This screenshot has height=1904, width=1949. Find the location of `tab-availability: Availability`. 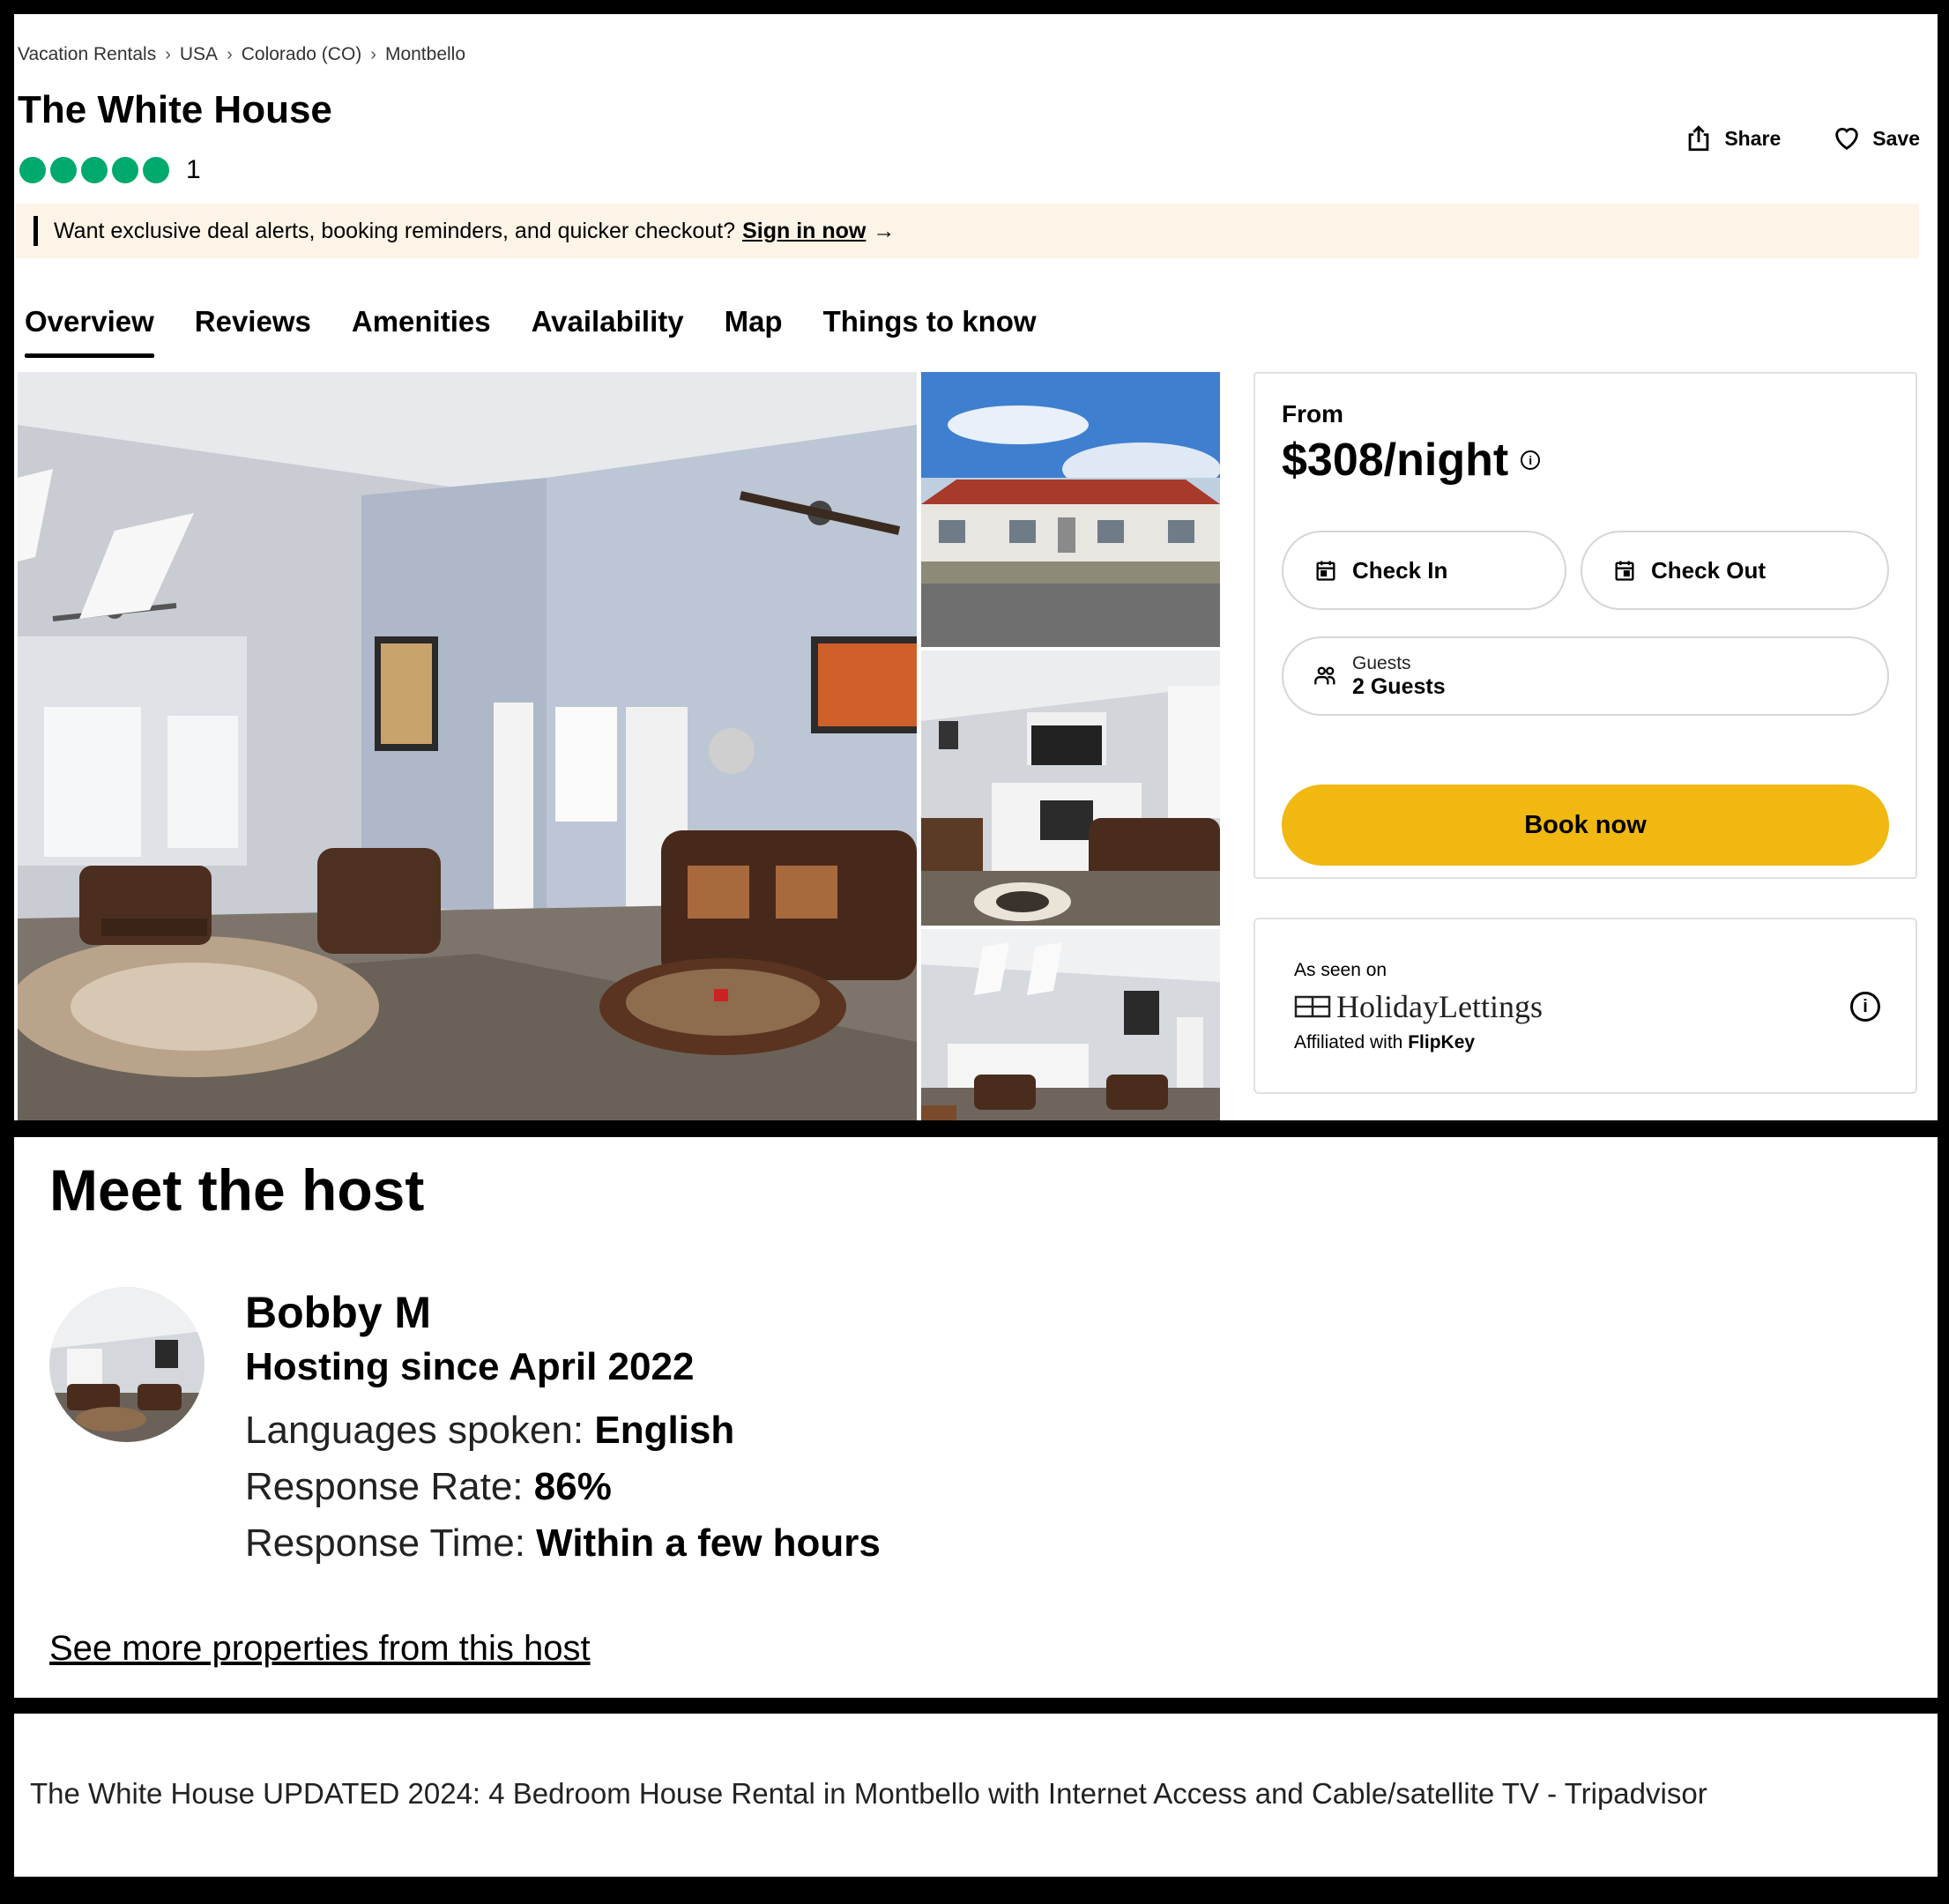

tab-availability: Availability is located at coordinates (608, 331).